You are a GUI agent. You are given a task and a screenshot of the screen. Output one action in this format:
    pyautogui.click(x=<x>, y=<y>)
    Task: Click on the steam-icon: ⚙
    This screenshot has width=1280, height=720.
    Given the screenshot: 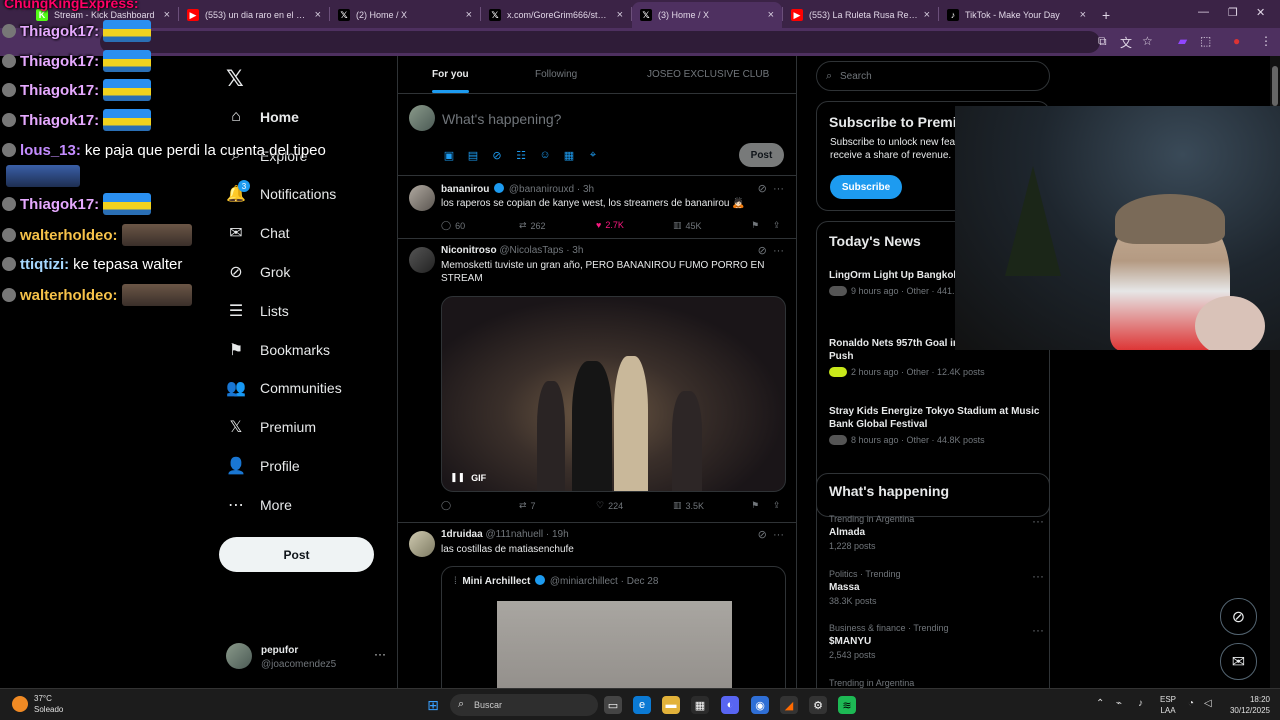 What is the action you would take?
    pyautogui.click(x=818, y=705)
    